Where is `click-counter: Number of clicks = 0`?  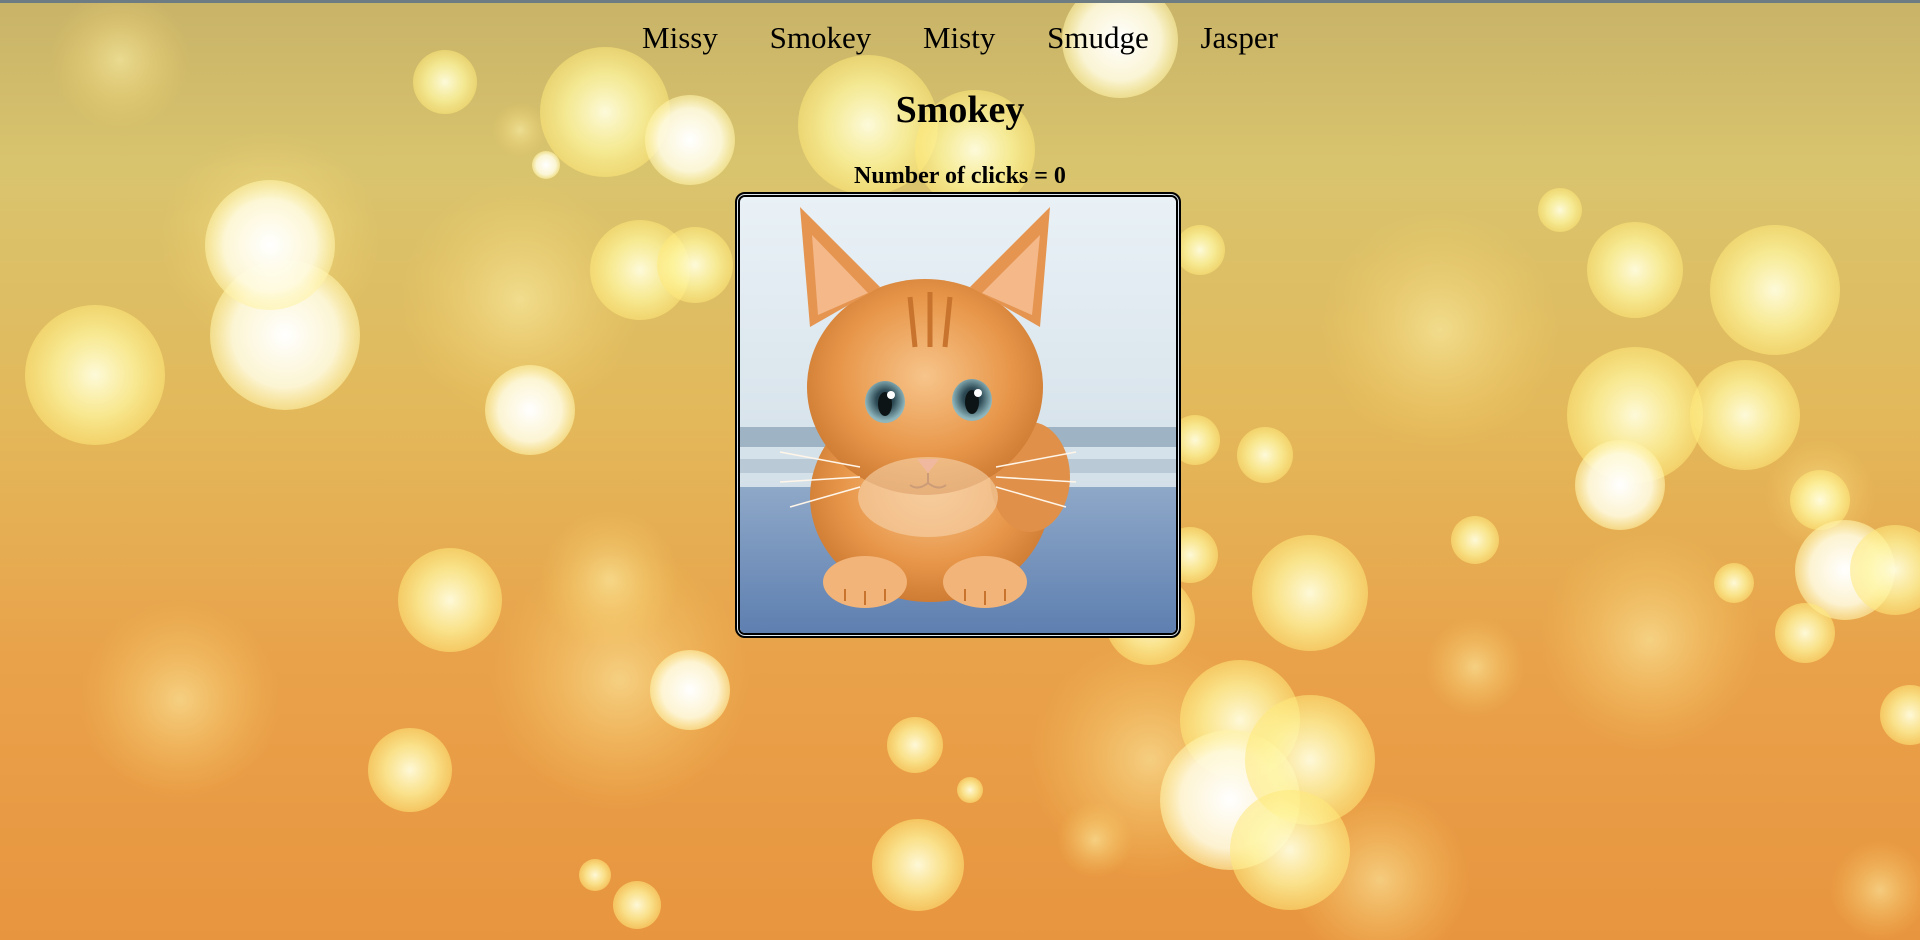
click-counter: Number of clicks = 0 is located at coordinates (960, 176).